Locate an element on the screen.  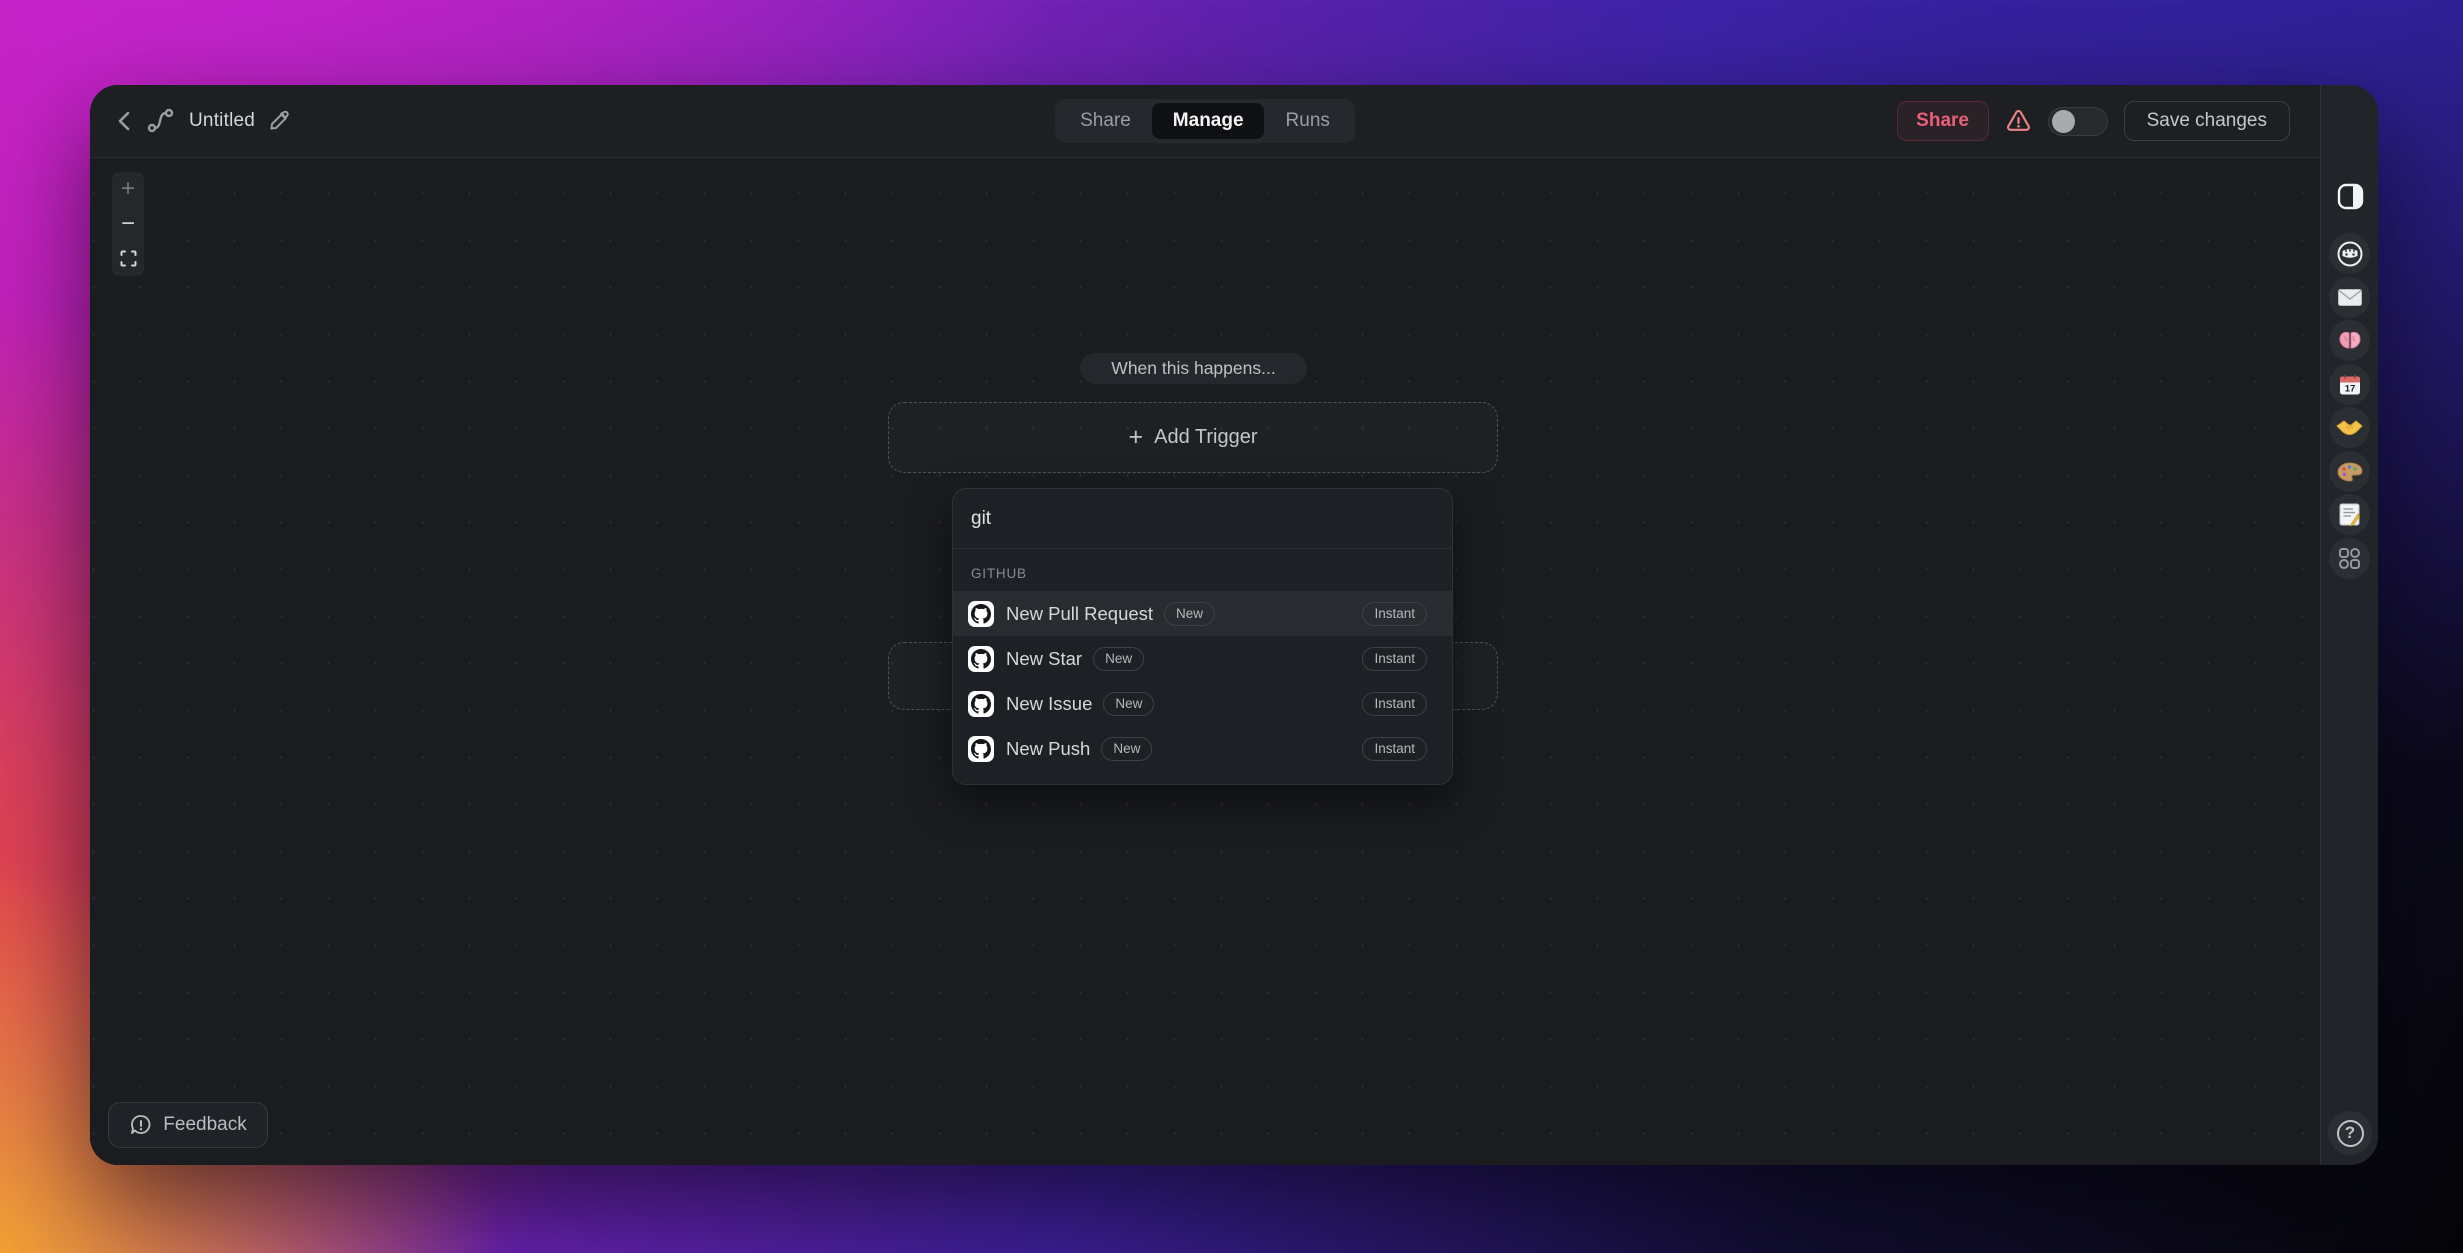
envelope-icon is located at coordinates (2349, 297).